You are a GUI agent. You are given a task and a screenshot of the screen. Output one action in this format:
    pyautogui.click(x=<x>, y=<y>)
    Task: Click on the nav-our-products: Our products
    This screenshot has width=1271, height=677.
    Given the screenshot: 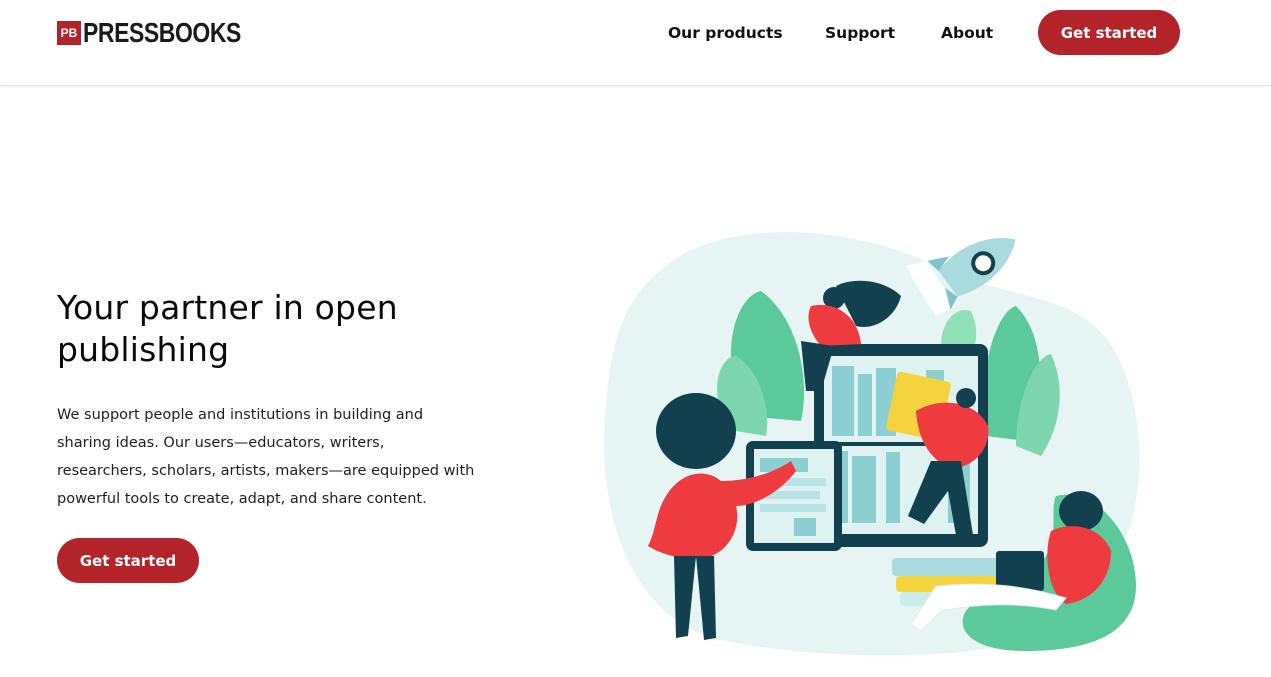 What is the action you would take?
    pyautogui.click(x=725, y=33)
    